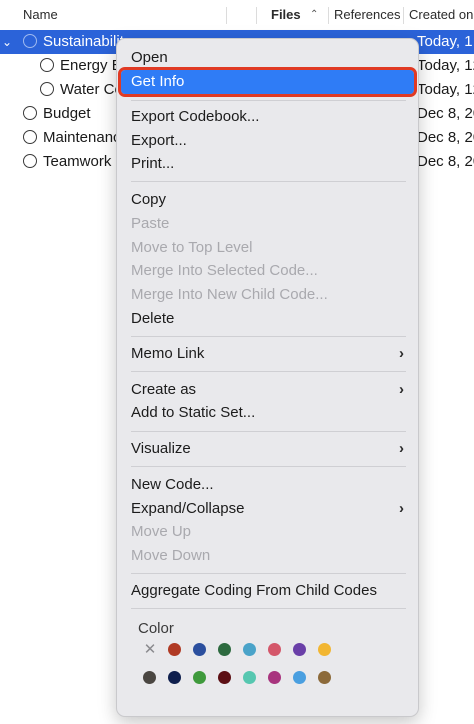 This screenshot has height=724, width=474. What do you see at coordinates (267, 556) in the screenshot?
I see `menu-item-move-down: Move Down` at bounding box center [267, 556].